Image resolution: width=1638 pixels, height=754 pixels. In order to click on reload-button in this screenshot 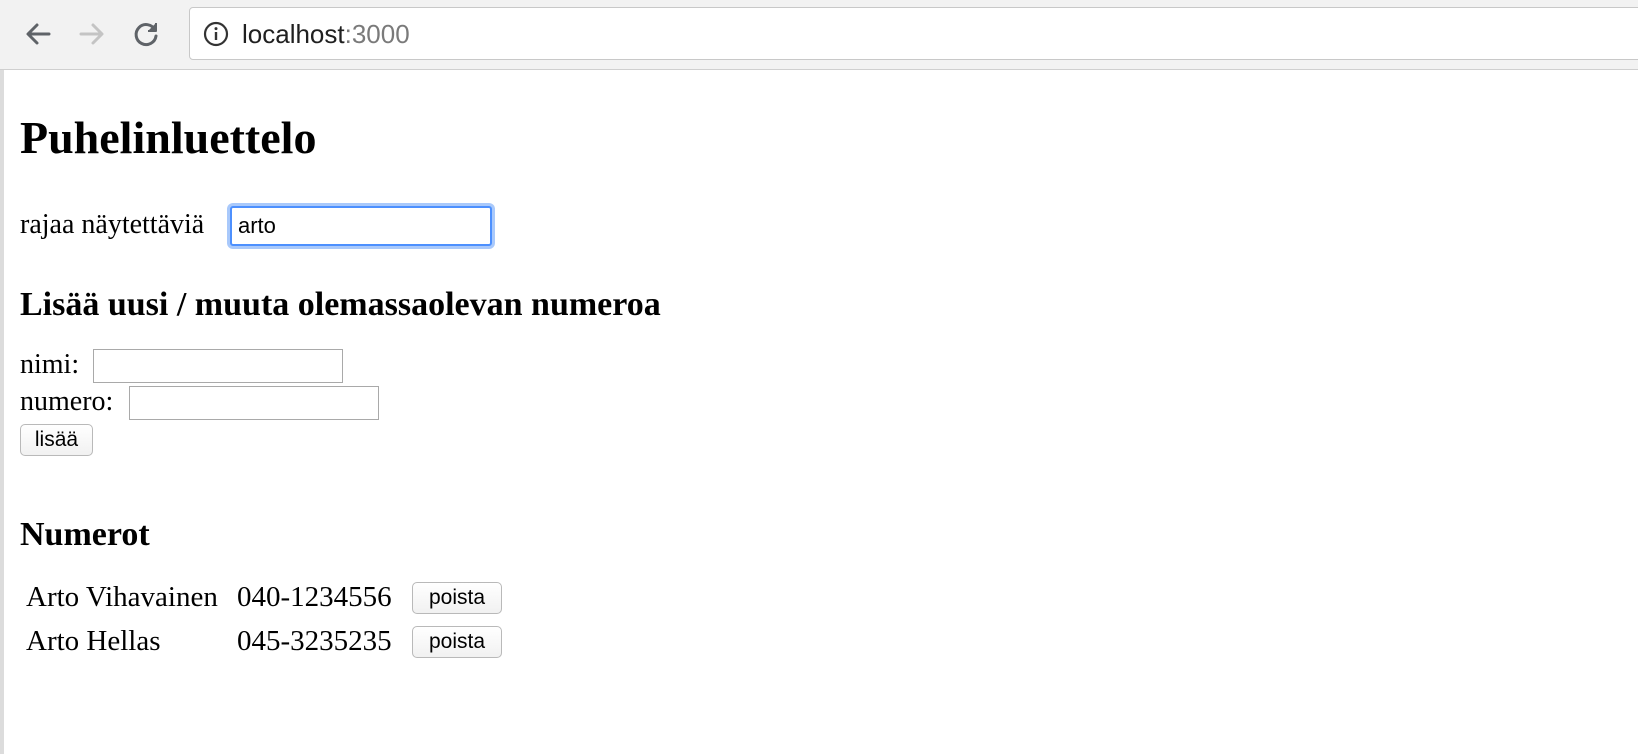, I will do `click(146, 34)`.